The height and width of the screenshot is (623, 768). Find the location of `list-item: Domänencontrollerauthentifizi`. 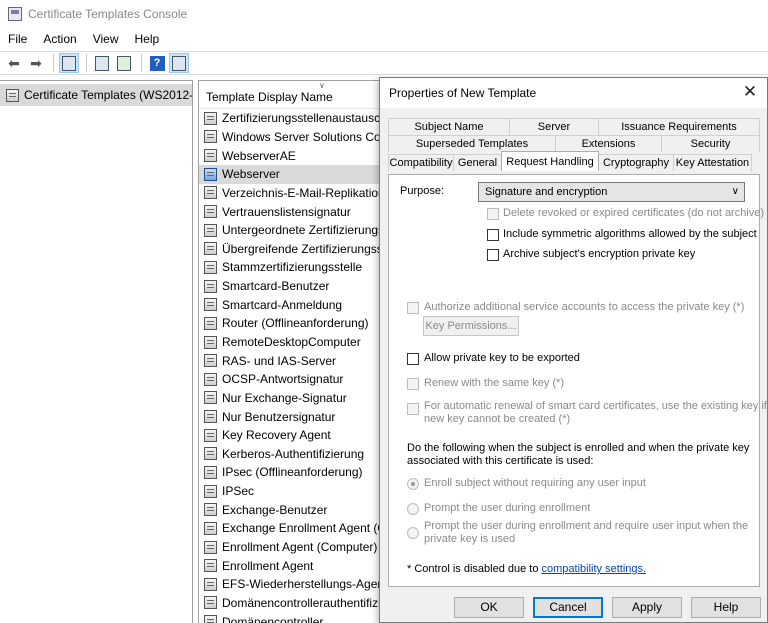

list-item: Domänencontrollerauthentifizi is located at coordinates (293, 603).